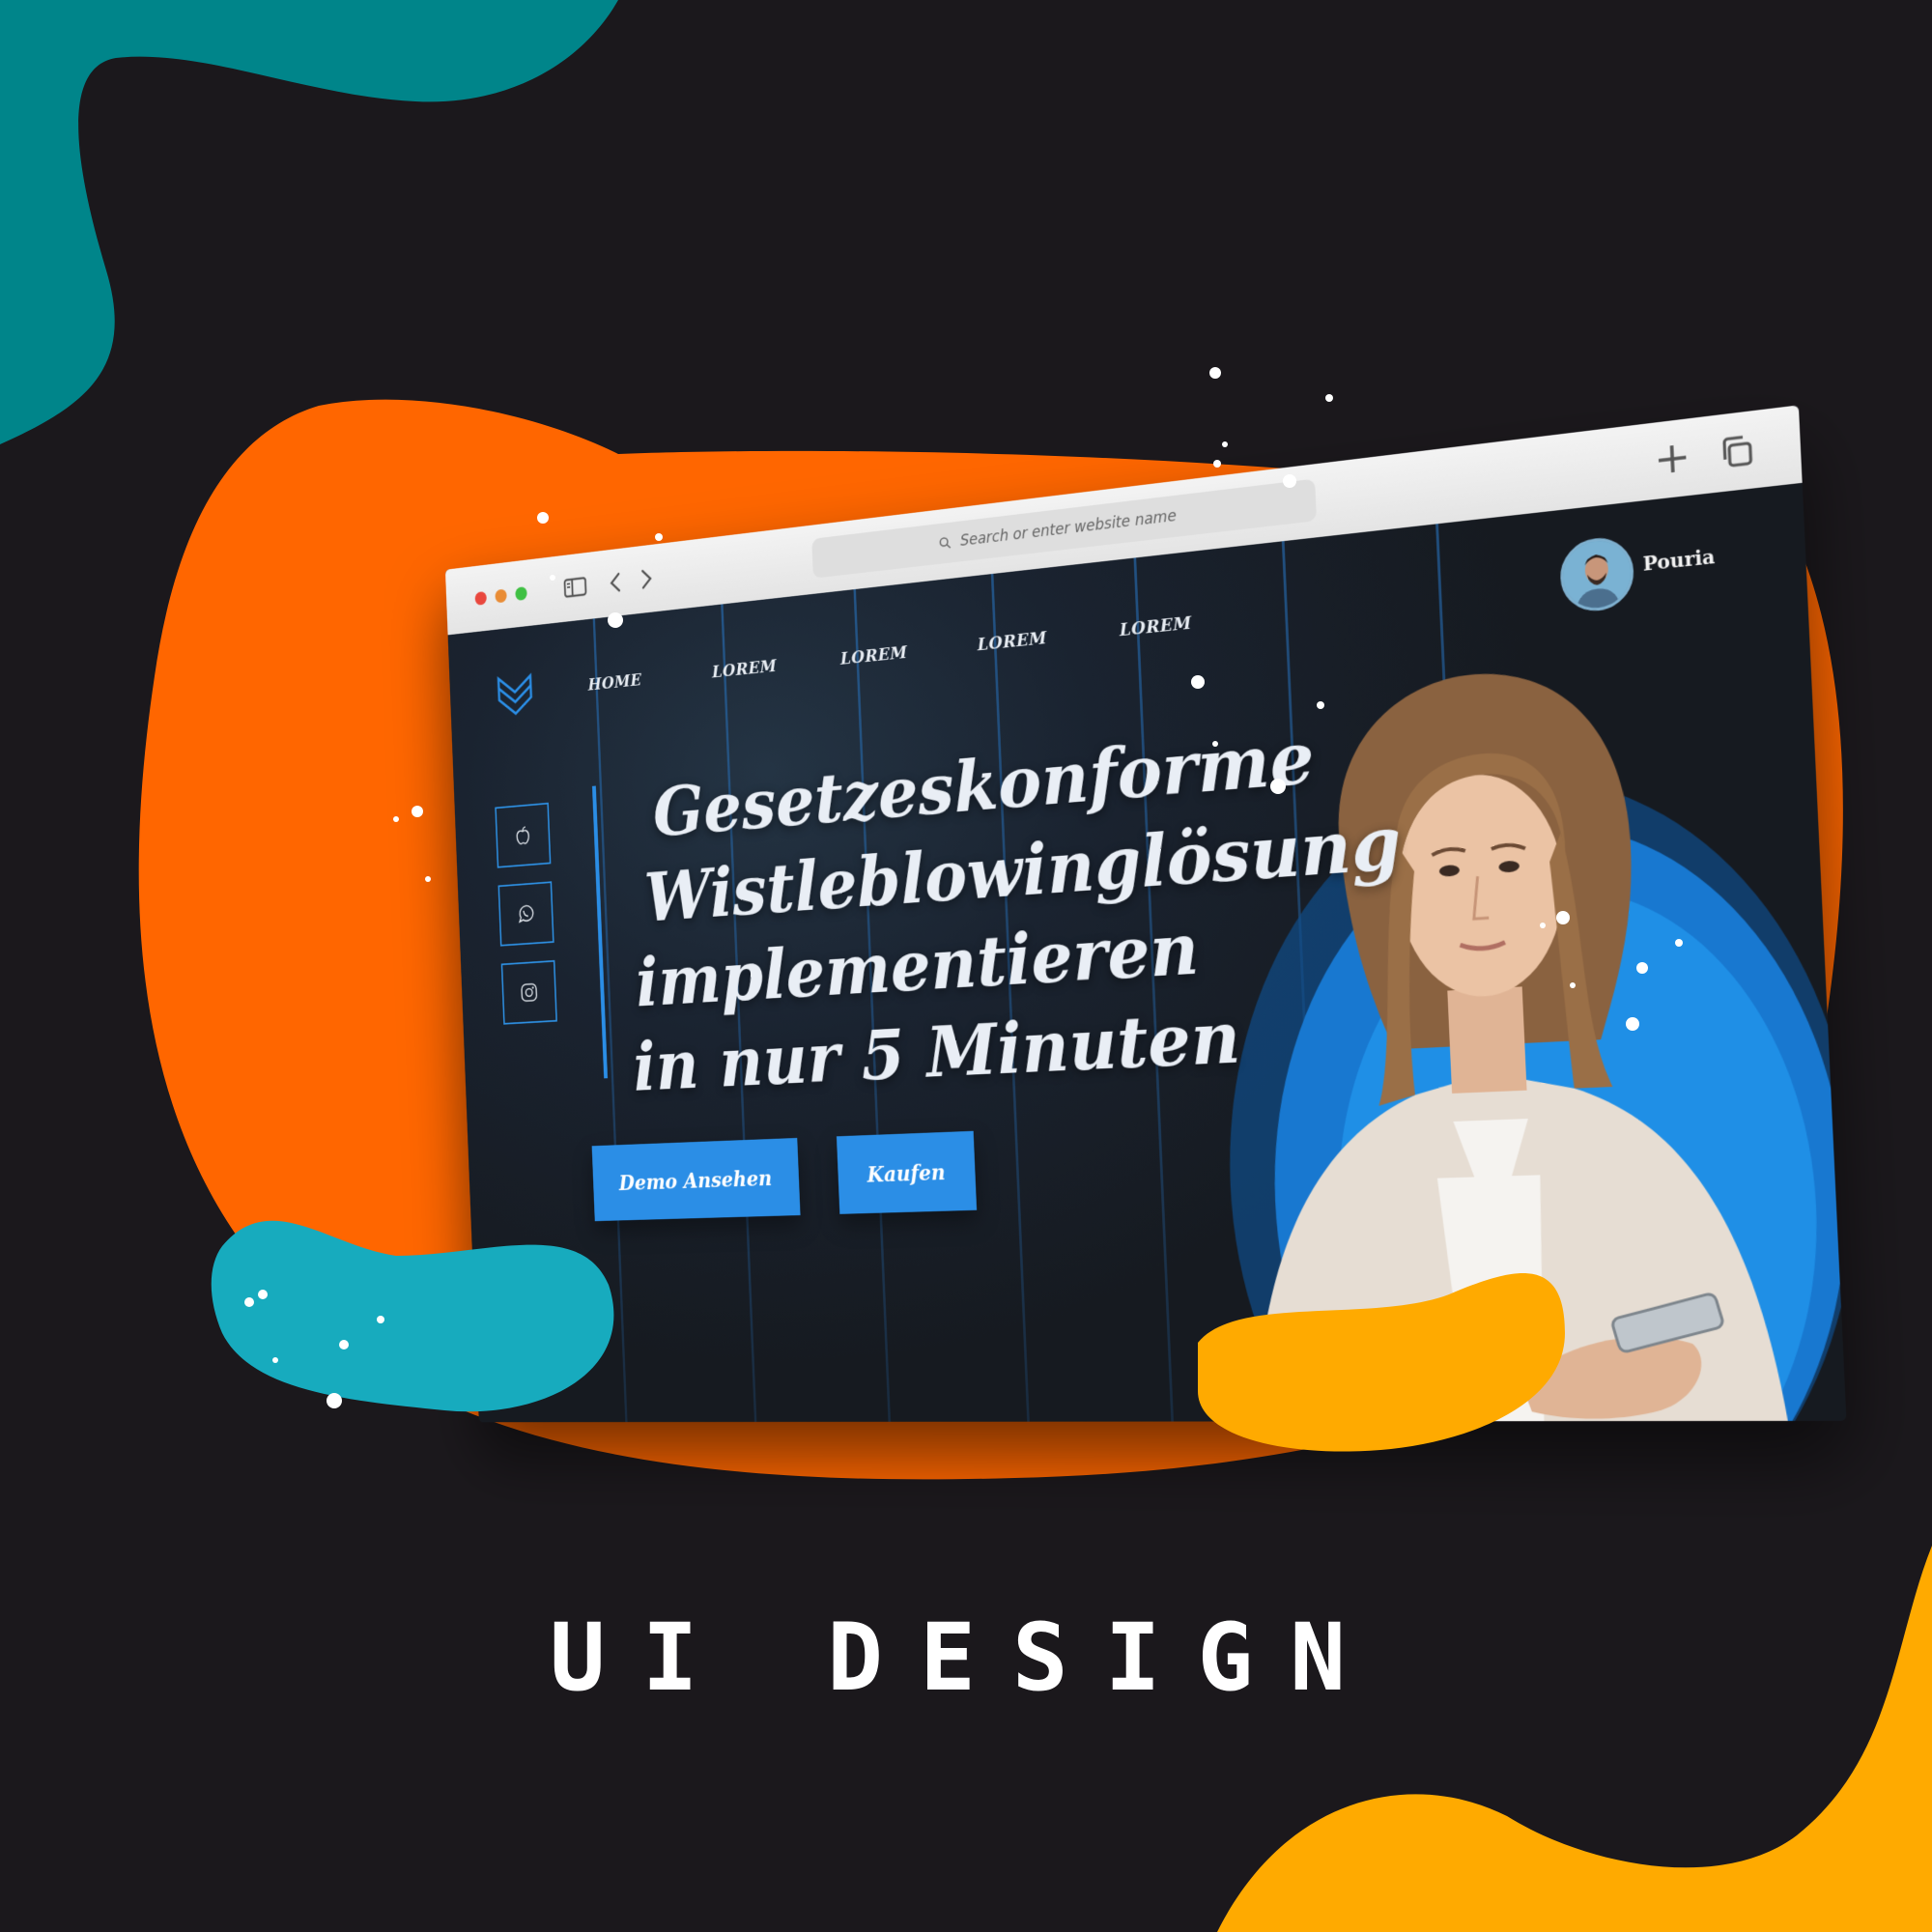 This screenshot has width=1932, height=1932. What do you see at coordinates (481, 598) in the screenshot?
I see `close-window-button` at bounding box center [481, 598].